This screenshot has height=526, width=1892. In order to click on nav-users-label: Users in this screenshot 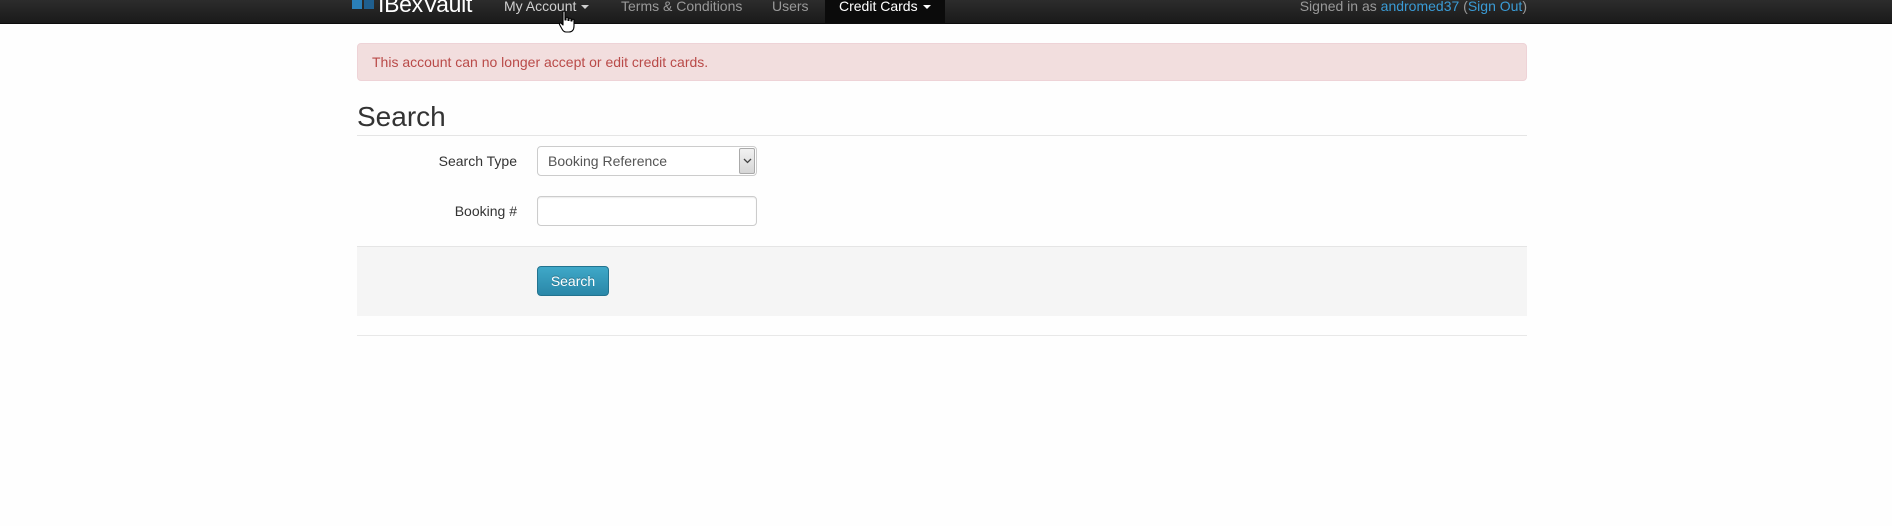, I will do `click(790, 7)`.